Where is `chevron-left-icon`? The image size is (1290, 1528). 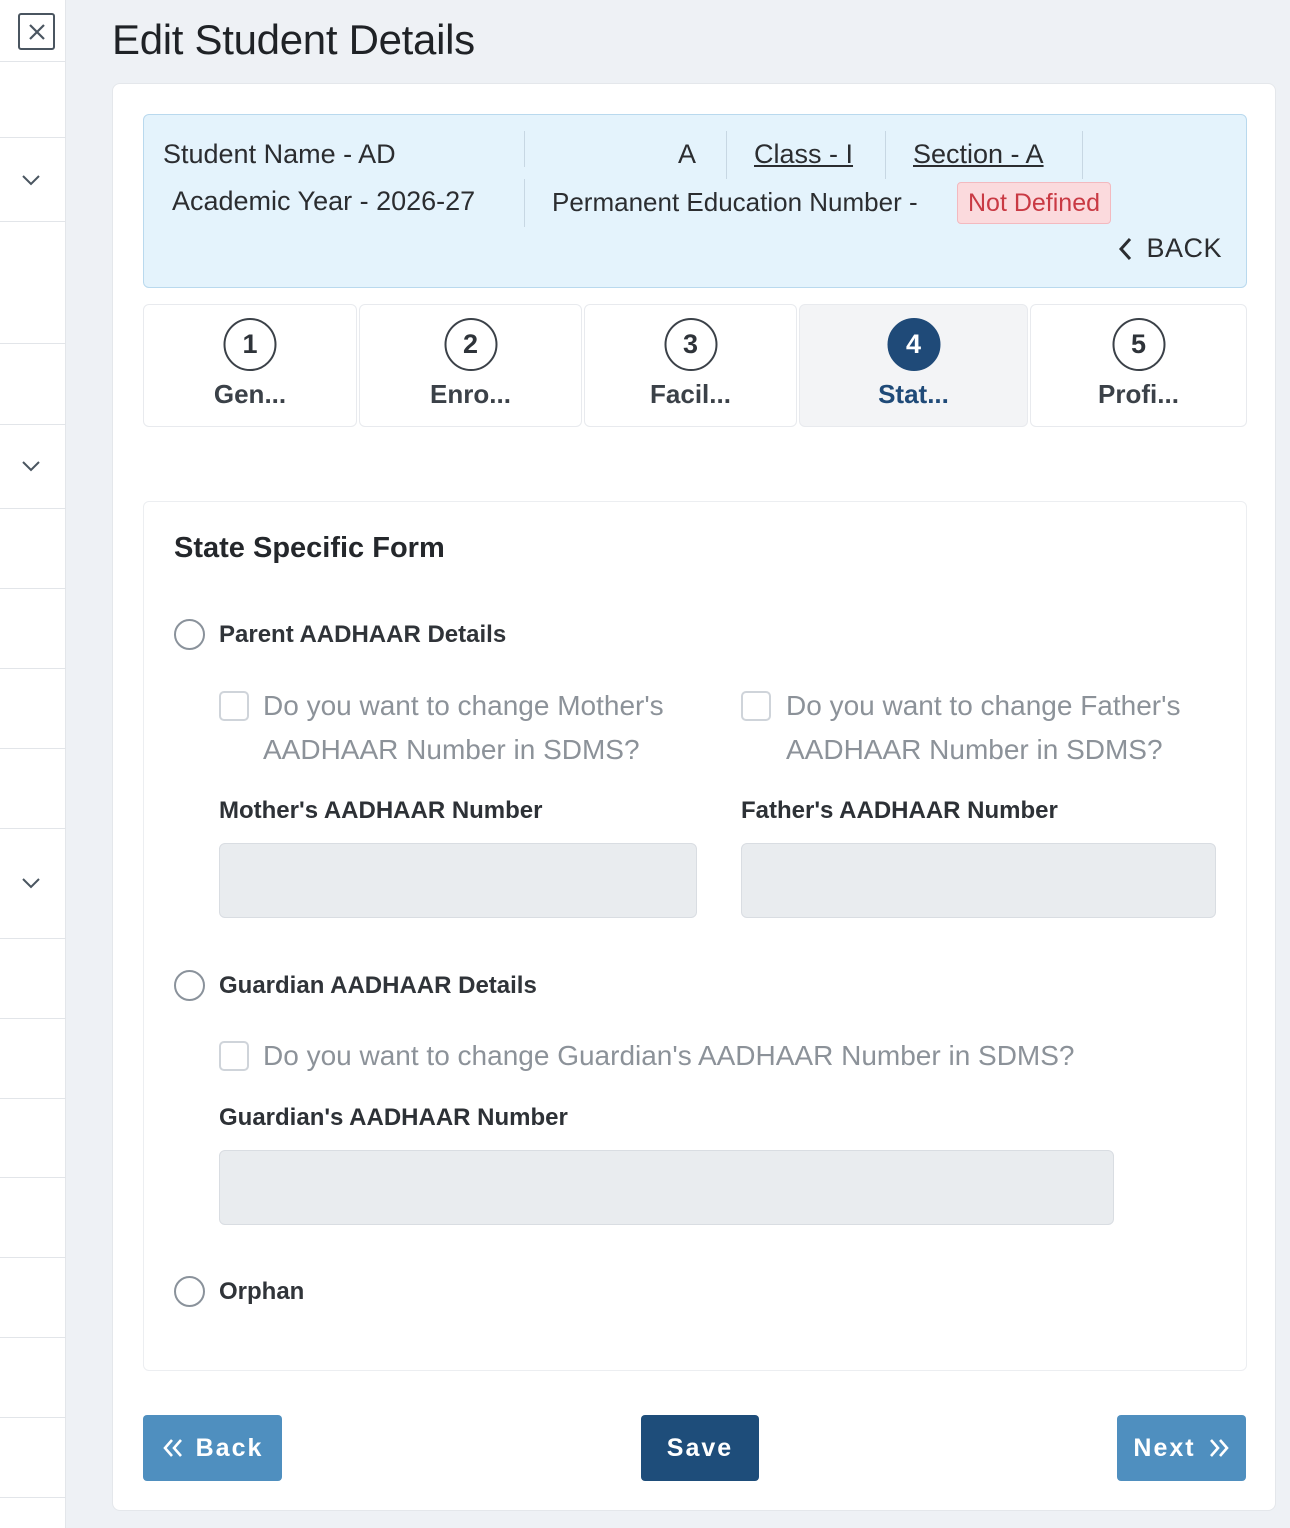 chevron-left-icon is located at coordinates (1125, 248).